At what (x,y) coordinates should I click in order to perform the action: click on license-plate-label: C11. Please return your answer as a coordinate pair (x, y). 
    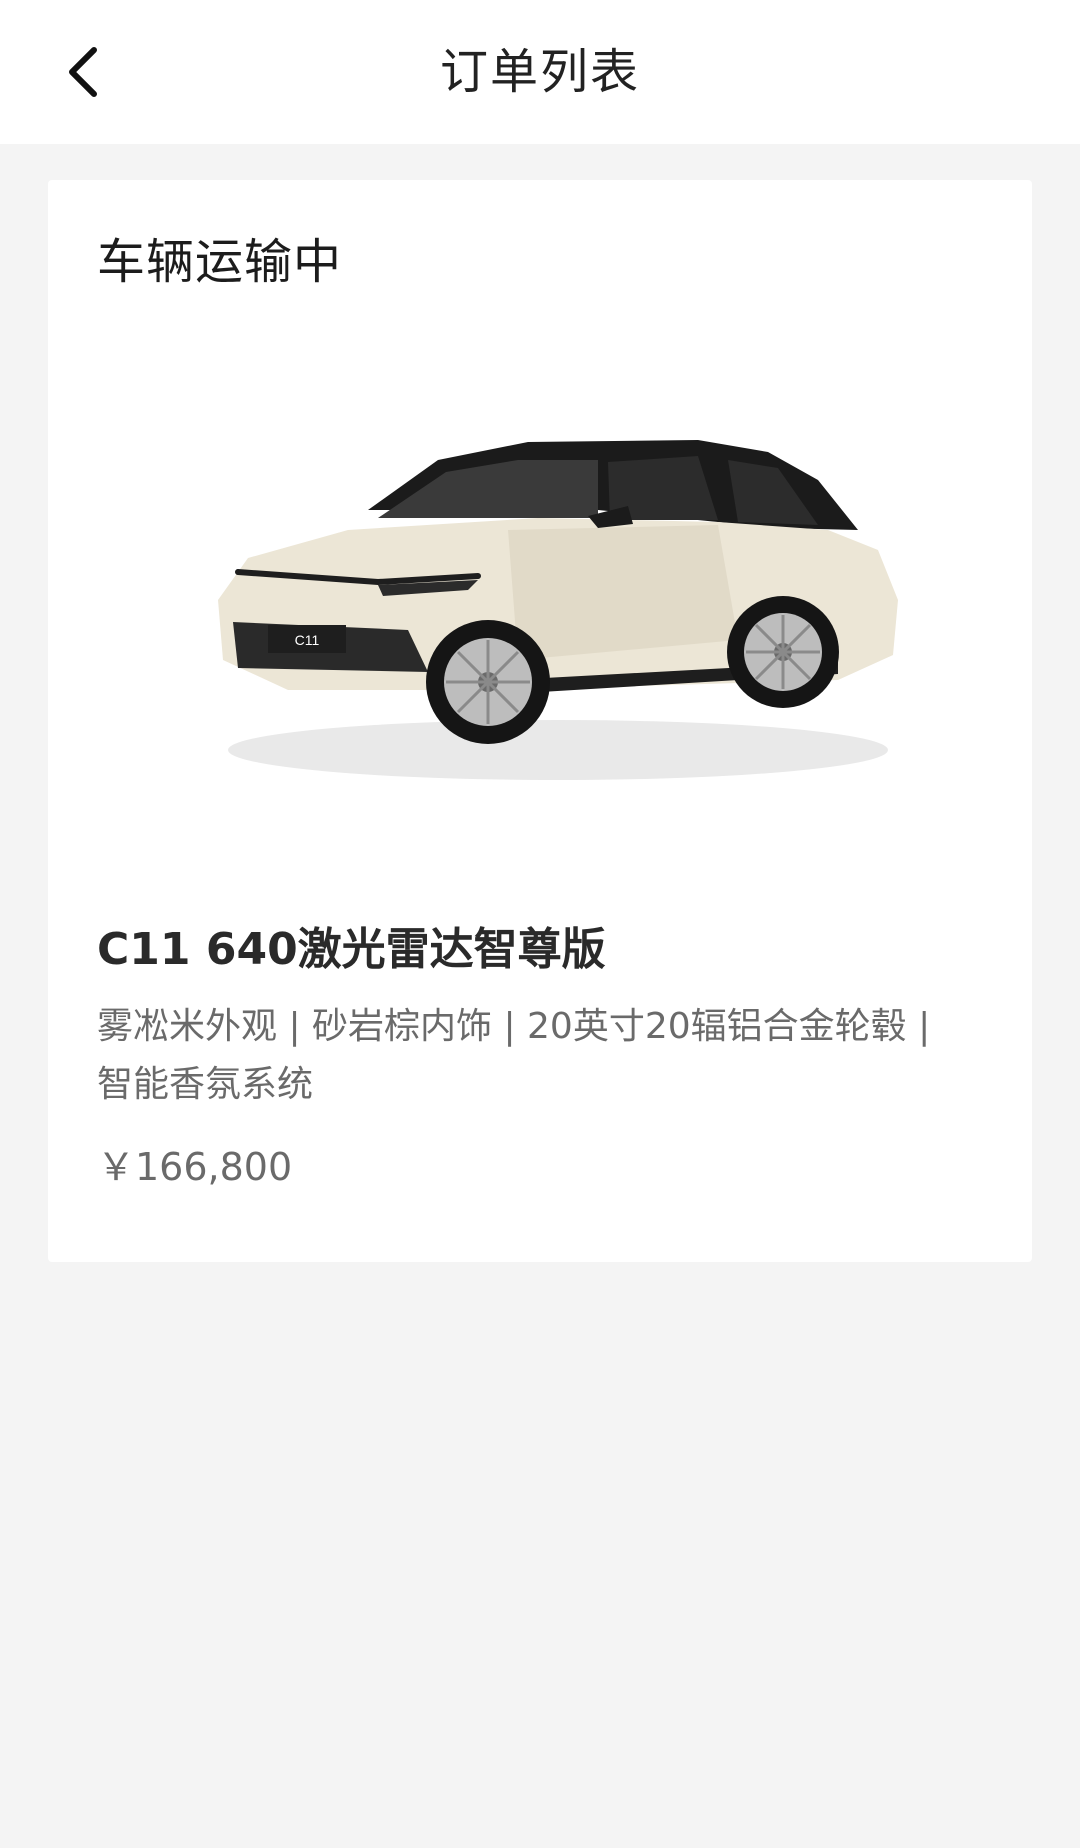
    Looking at the image, I should click on (307, 640).